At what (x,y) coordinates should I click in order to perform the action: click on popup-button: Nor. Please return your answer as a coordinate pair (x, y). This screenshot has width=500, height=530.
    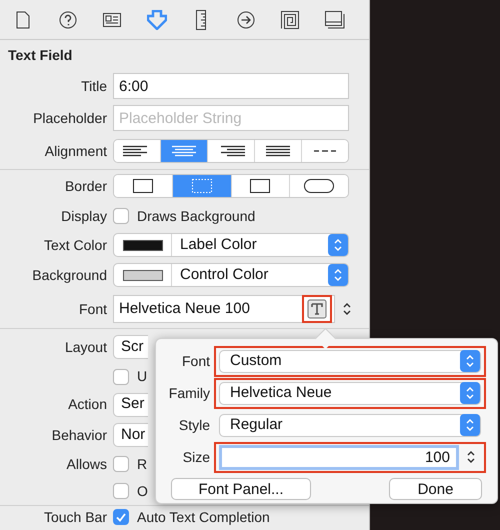
    Looking at the image, I should click on (130, 435).